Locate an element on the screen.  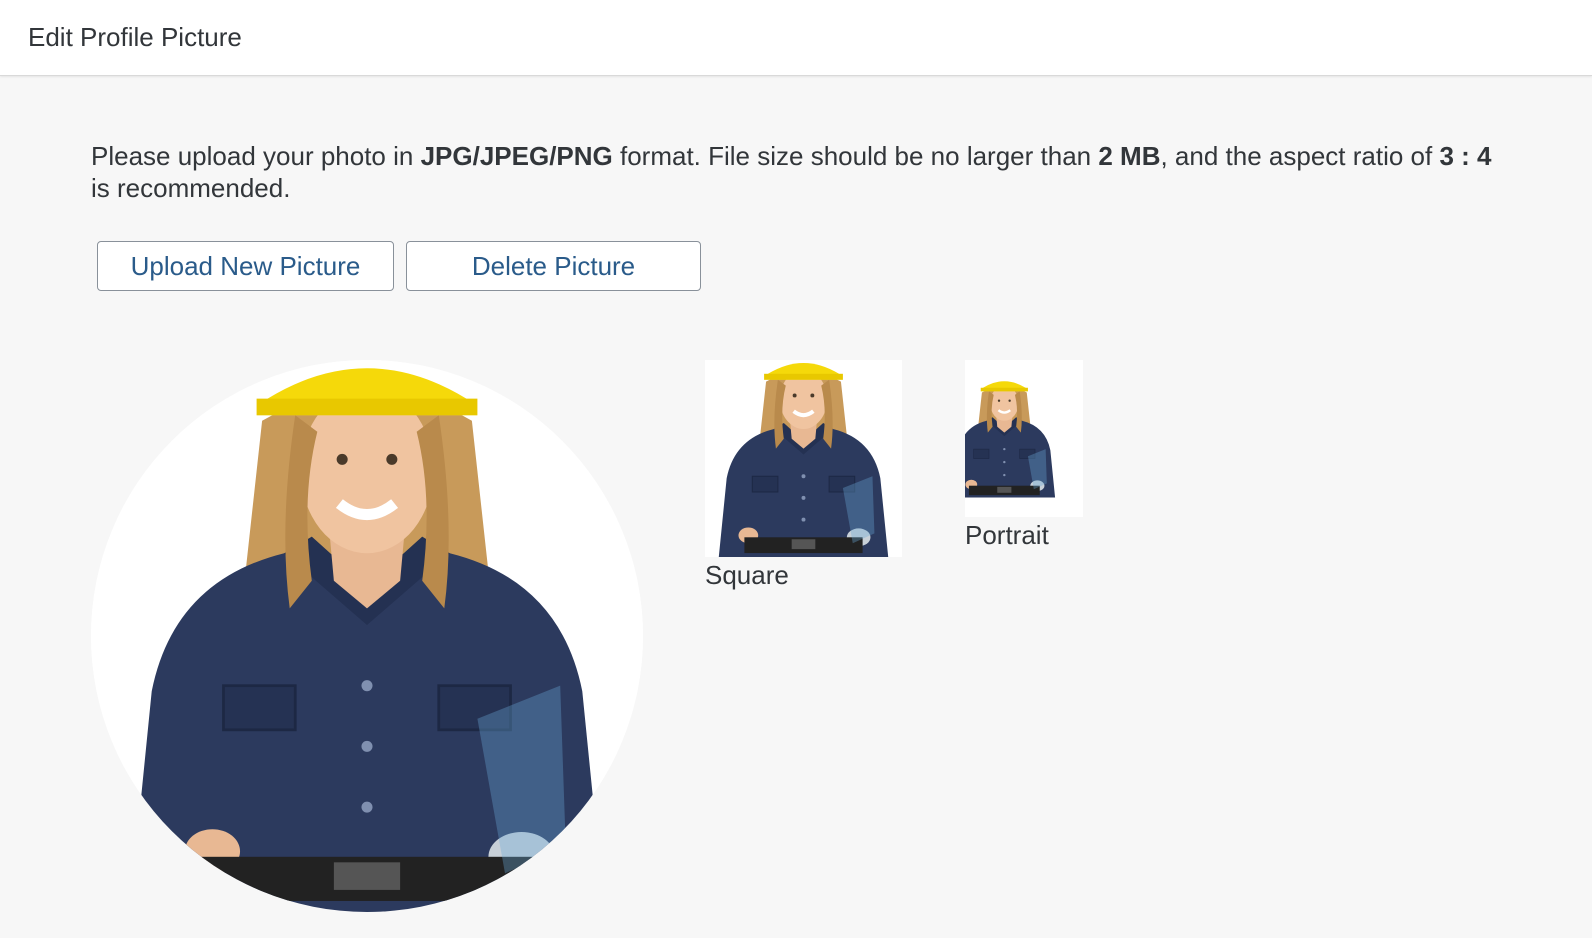
delete-picture-button: Delete Picture is located at coordinates (553, 266).